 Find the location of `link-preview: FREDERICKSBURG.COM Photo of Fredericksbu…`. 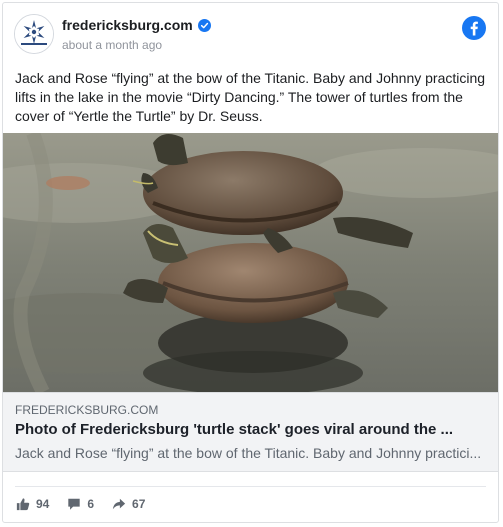

link-preview: FREDERICKSBURG.COM Photo of Fredericksbu… is located at coordinates (250, 432).